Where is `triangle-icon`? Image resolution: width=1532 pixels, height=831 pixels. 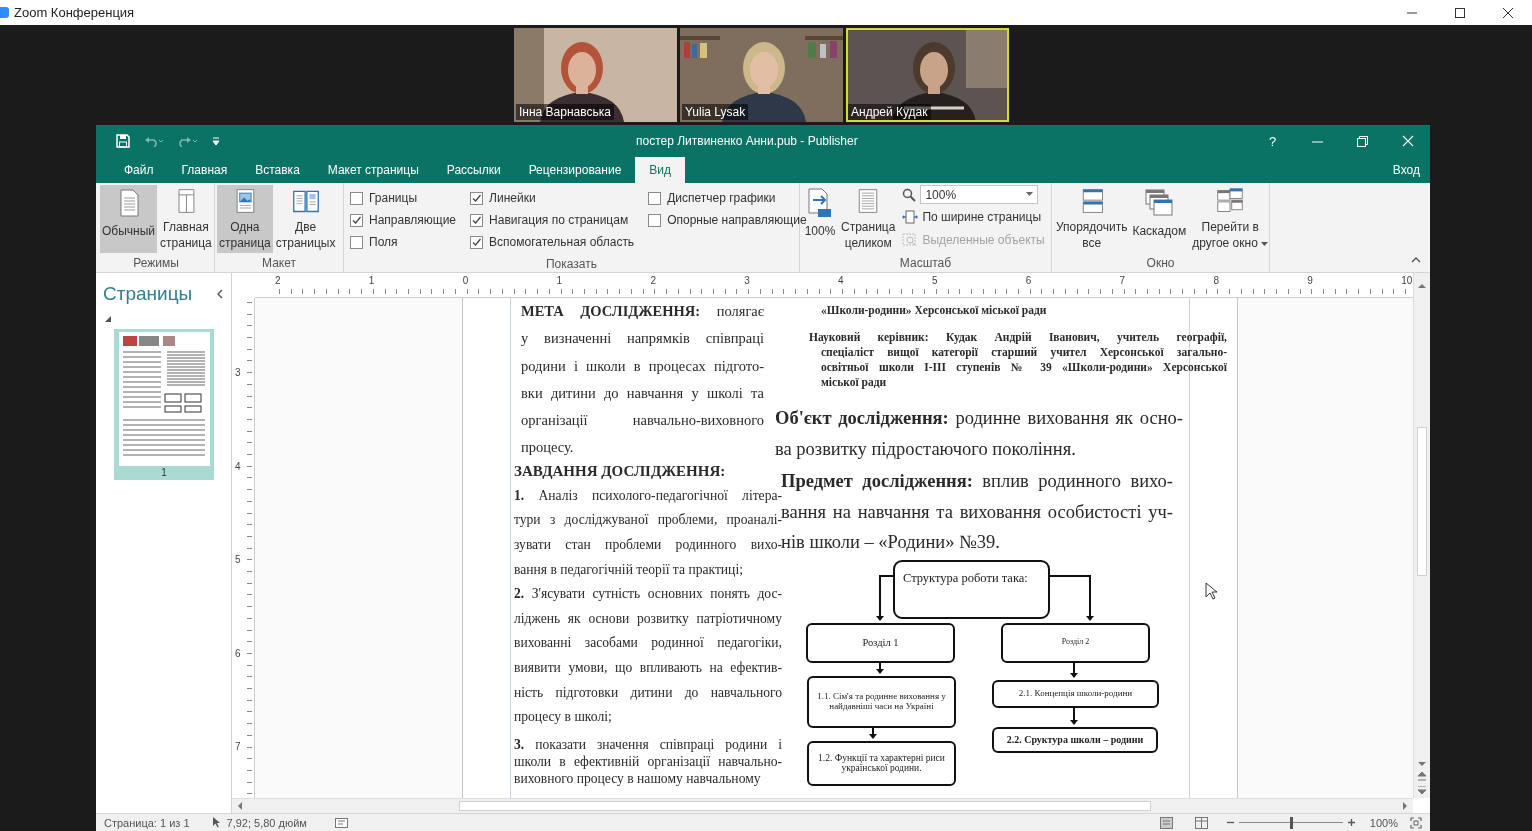
triangle-icon is located at coordinates (108, 319).